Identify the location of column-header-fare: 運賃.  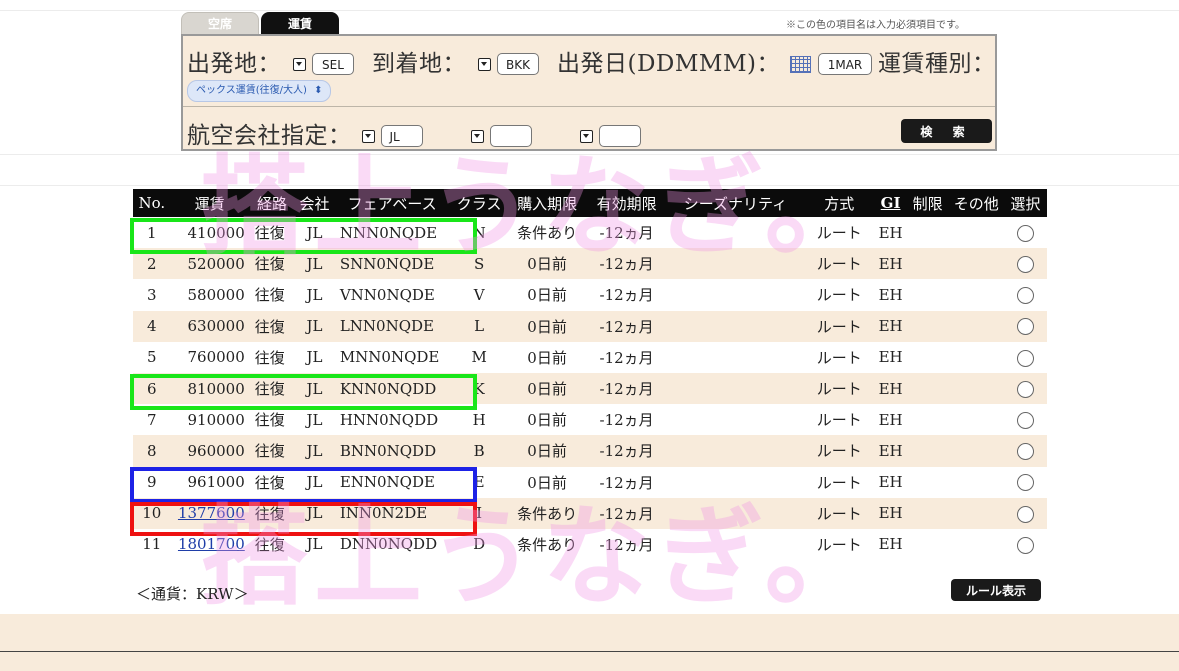
(209, 203).